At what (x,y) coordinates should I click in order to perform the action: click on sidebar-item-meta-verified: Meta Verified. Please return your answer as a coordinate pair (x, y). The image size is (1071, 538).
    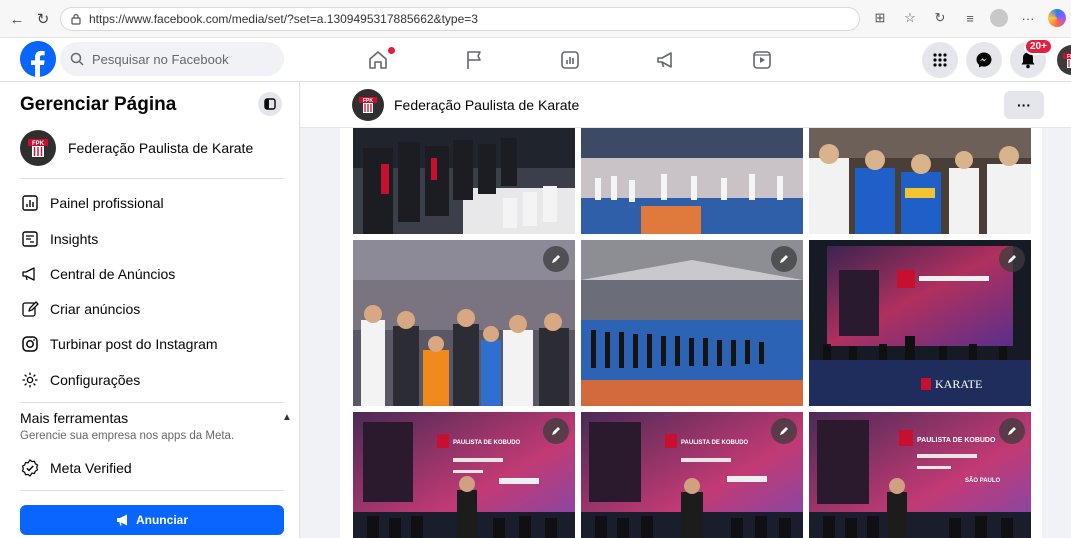
    Looking at the image, I should click on (76, 468).